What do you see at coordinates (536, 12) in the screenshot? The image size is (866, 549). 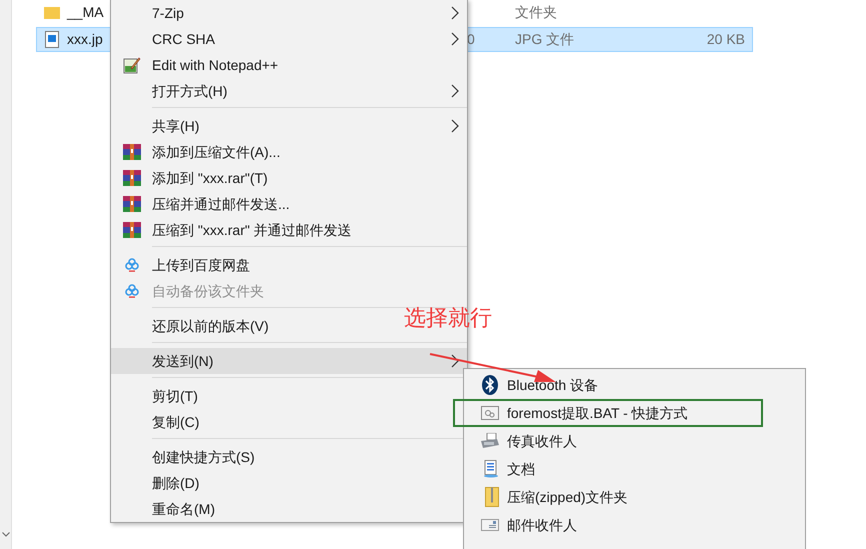 I see `file-type: 文件夹` at bounding box center [536, 12].